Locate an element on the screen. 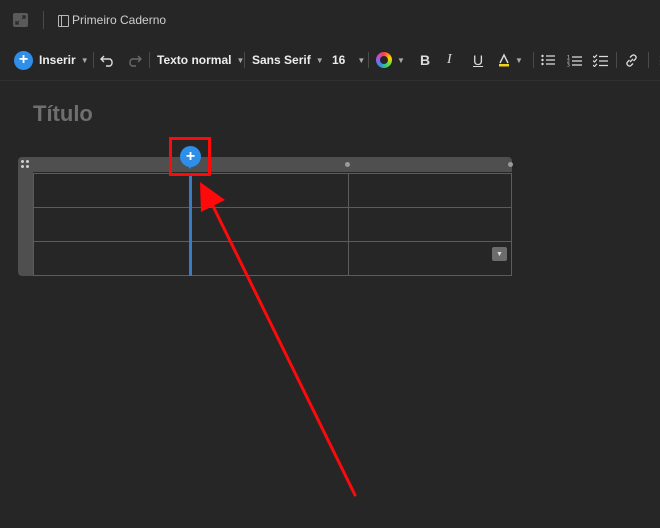 This screenshot has width=660, height=528. annotation-arrow is located at coordinates (278, 339).